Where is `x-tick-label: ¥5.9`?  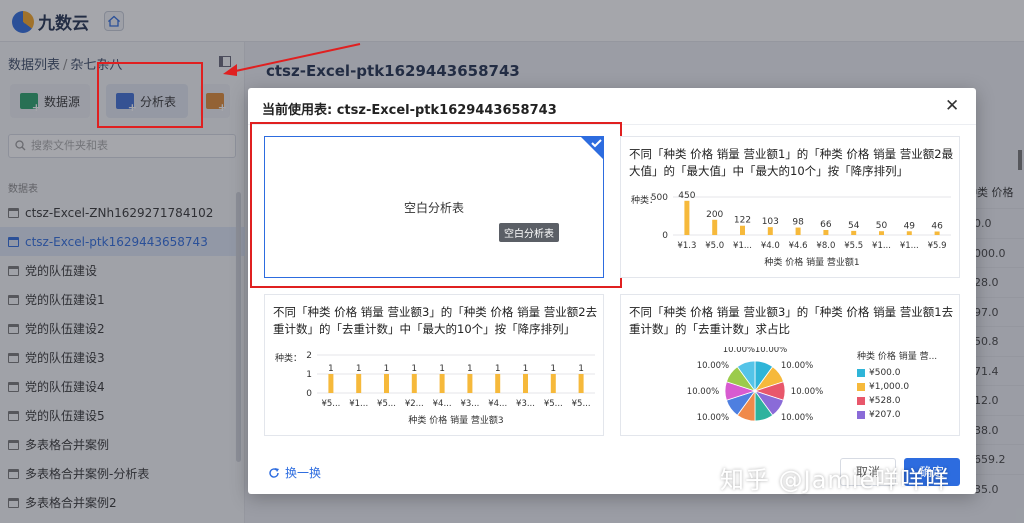
x-tick-label: ¥5.9 is located at coordinates (937, 246).